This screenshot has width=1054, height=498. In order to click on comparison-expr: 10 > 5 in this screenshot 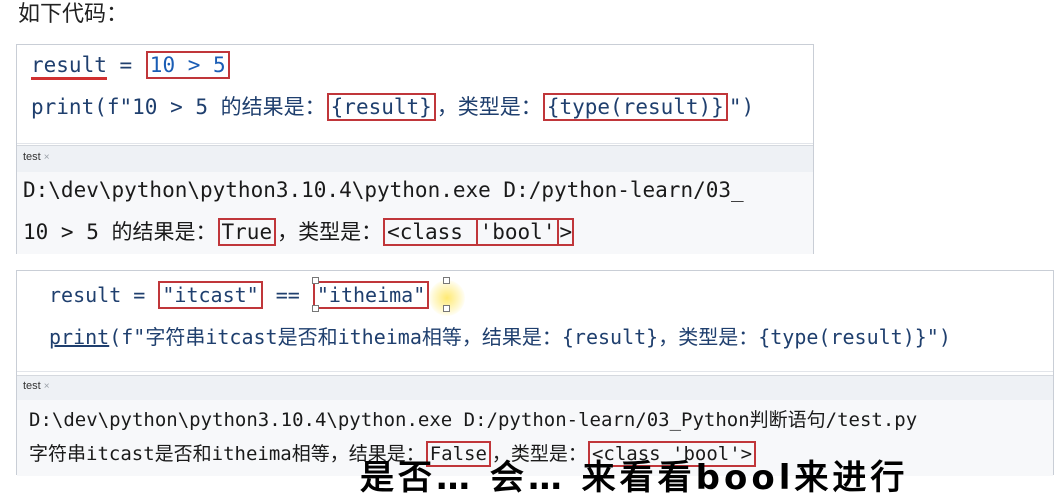, I will do `click(187, 65)`.